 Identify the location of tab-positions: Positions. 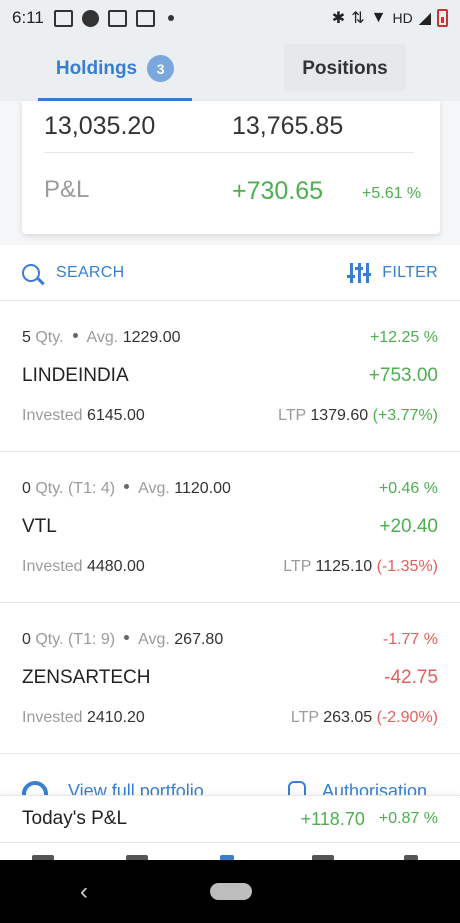
(345, 68).